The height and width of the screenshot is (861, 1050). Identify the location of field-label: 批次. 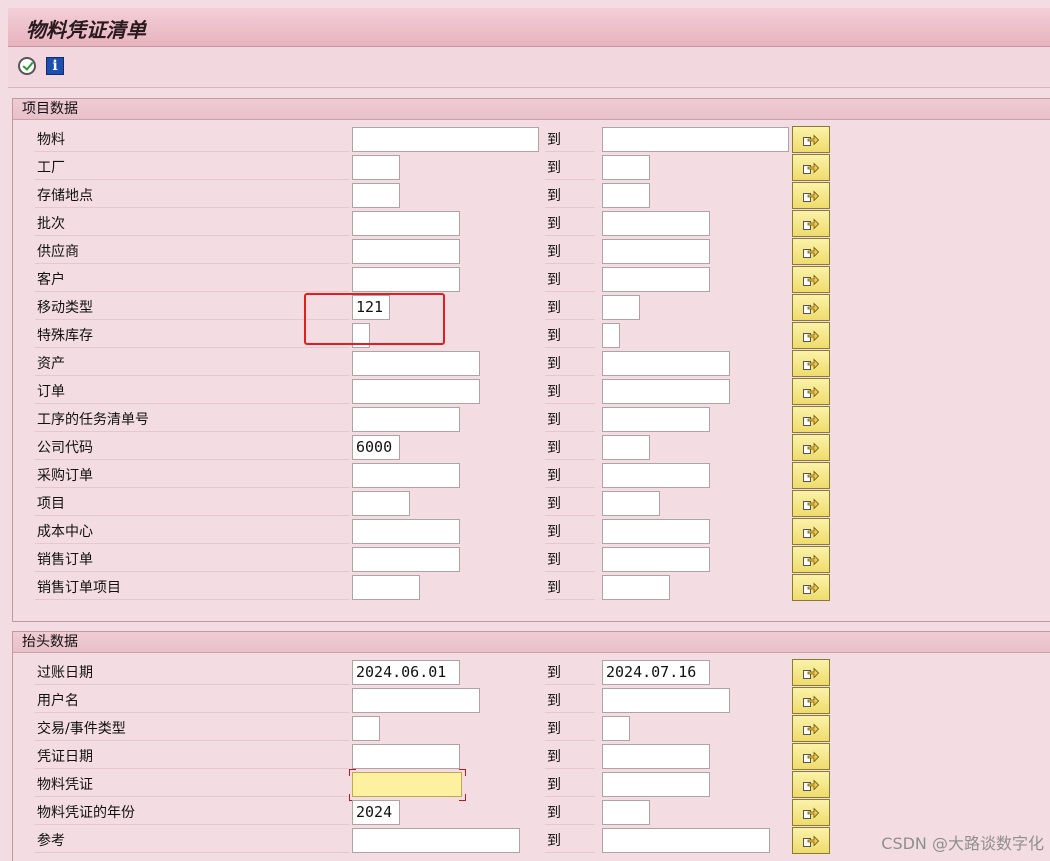
(192, 224).